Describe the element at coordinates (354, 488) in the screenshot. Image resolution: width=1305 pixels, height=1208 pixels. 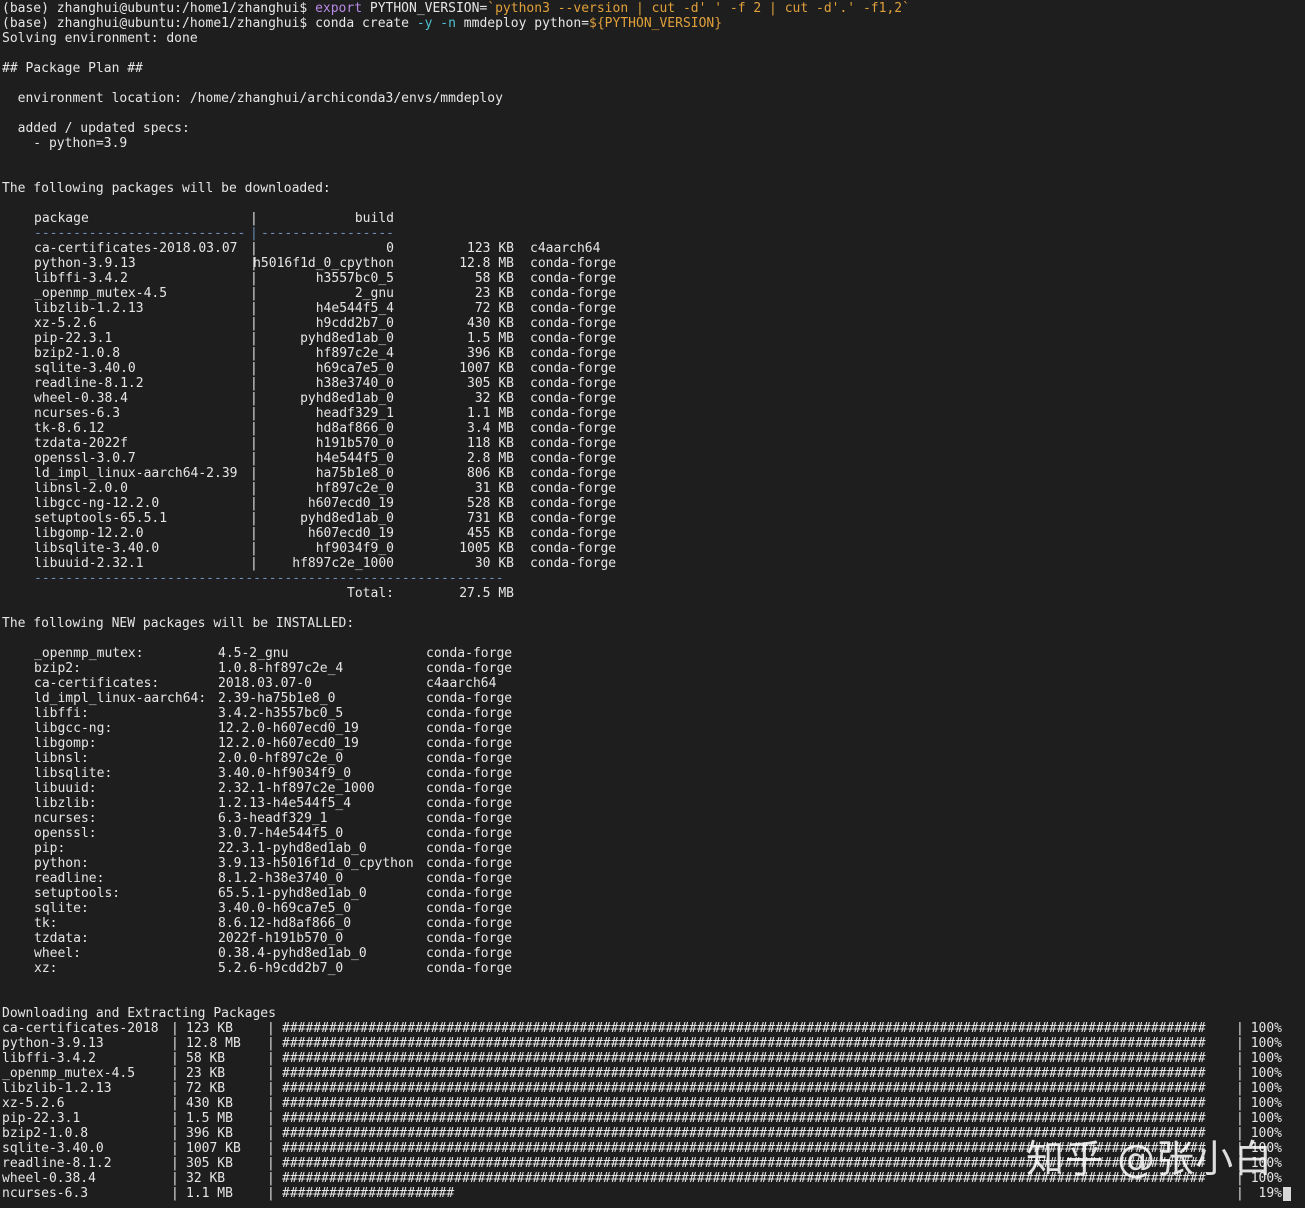
I see `download-package-build: hf897c2e_0` at that location.